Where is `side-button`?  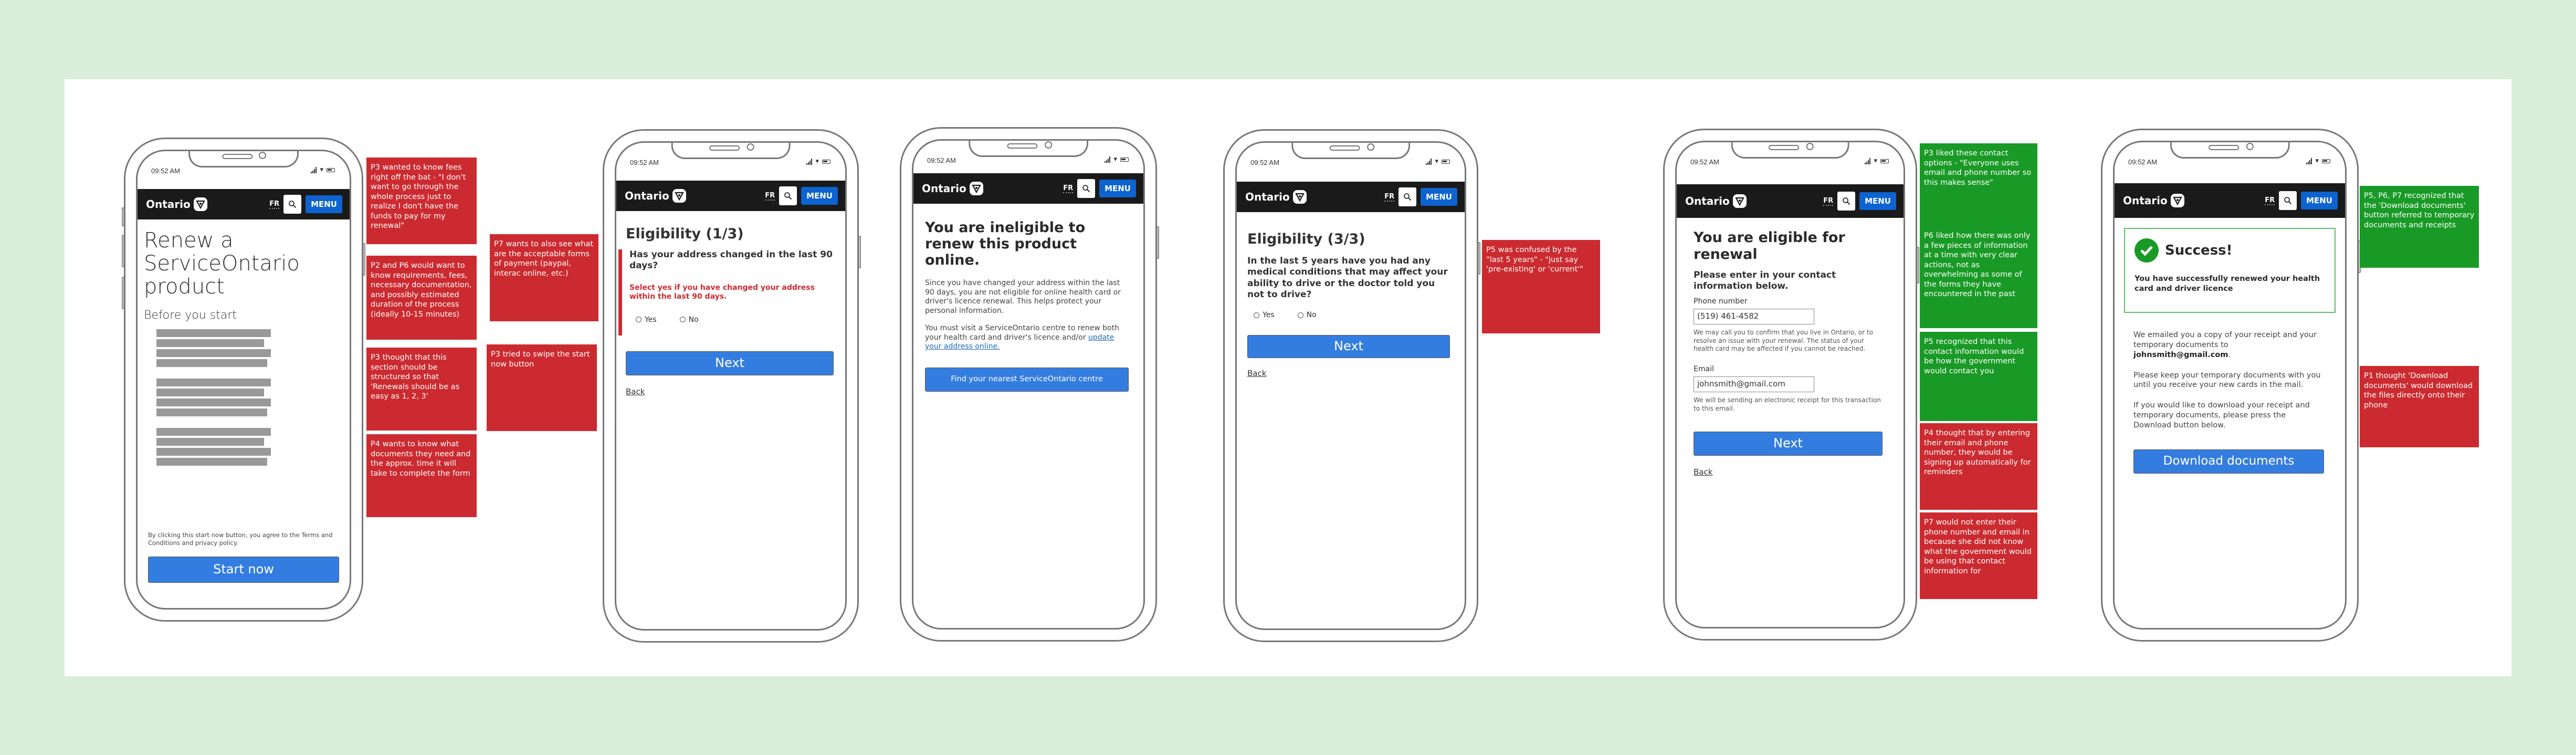 side-button is located at coordinates (859, 252).